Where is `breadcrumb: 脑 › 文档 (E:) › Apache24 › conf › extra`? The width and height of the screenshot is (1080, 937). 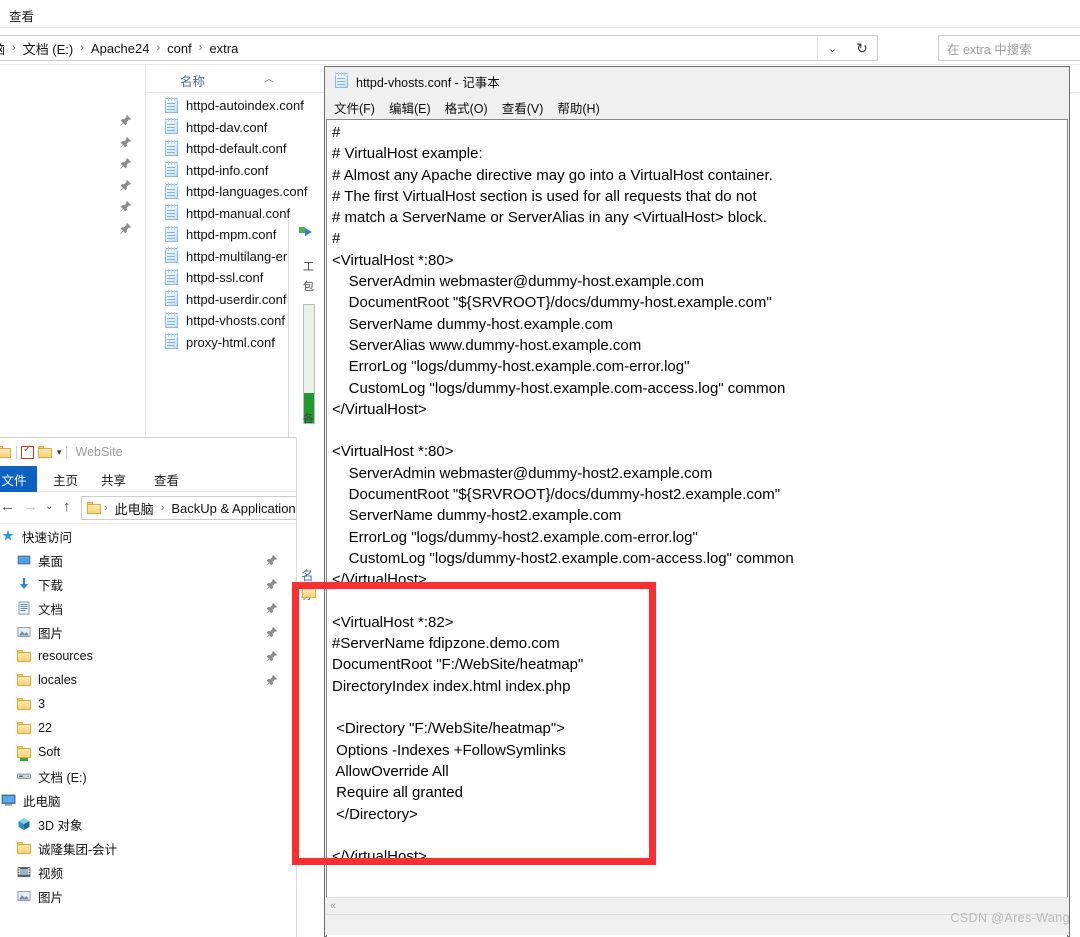 breadcrumb: 脑 › 文档 (E:) › Apache24 › conf › extra is located at coordinates (121, 48).